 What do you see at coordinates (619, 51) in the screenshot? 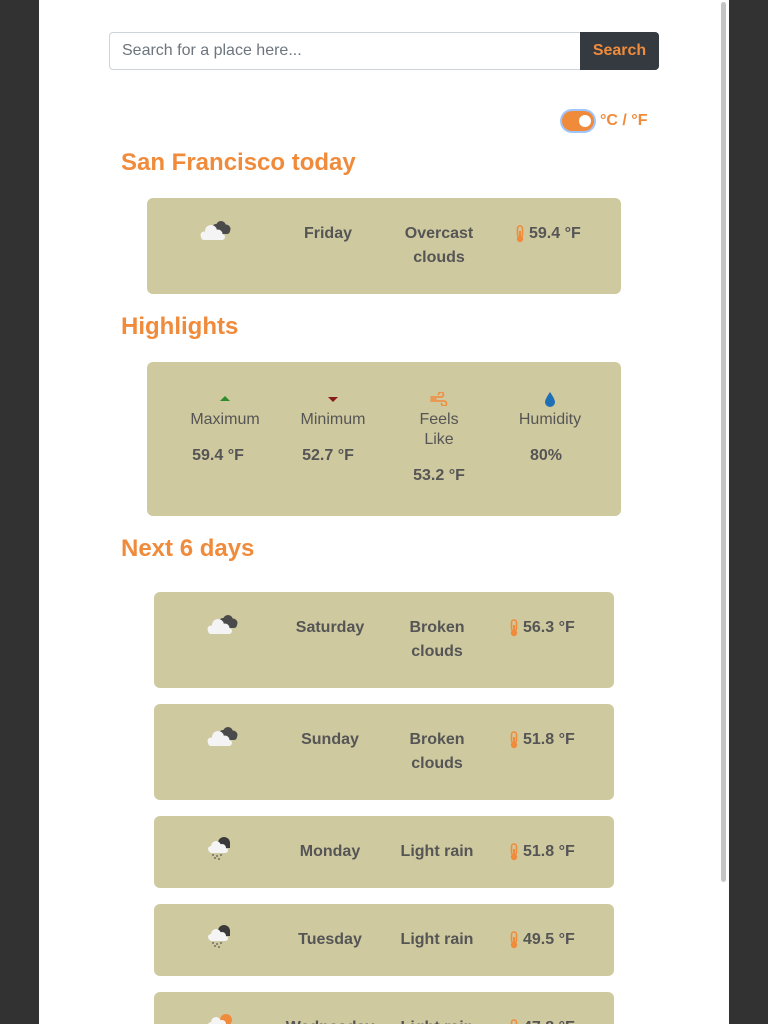
I see `search-button: Search` at bounding box center [619, 51].